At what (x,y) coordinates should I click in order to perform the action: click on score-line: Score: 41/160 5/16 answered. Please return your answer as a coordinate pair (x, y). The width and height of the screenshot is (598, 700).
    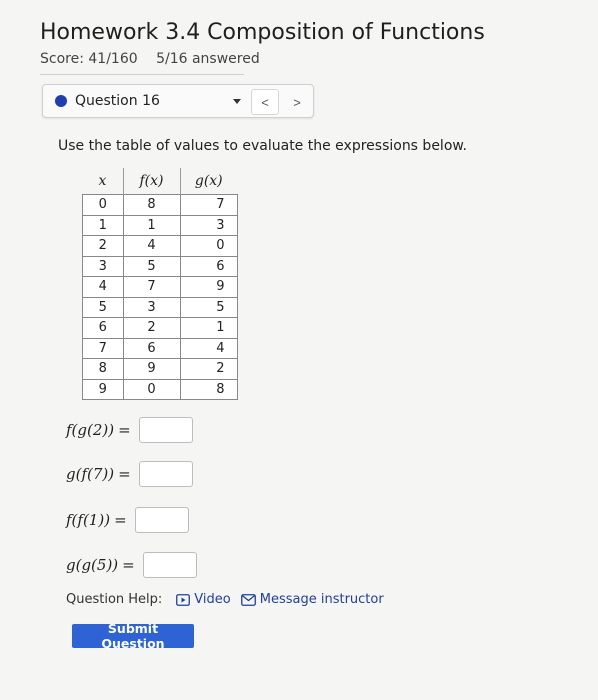
    Looking at the image, I should click on (157, 59).